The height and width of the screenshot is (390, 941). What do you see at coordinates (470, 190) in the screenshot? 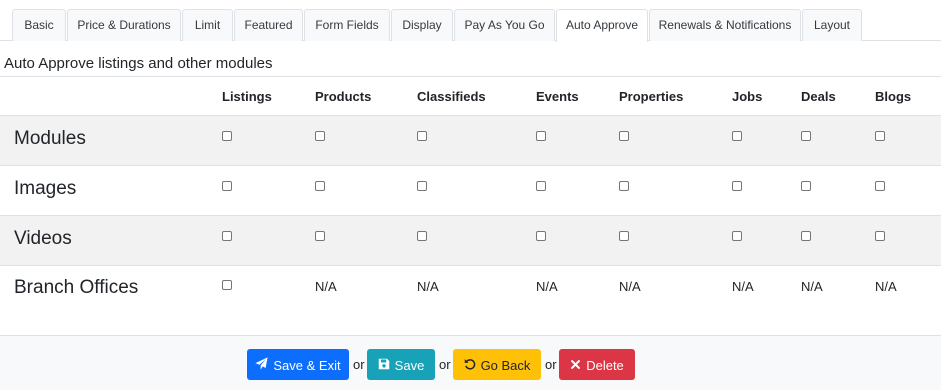
I see `table-row-images: Images` at bounding box center [470, 190].